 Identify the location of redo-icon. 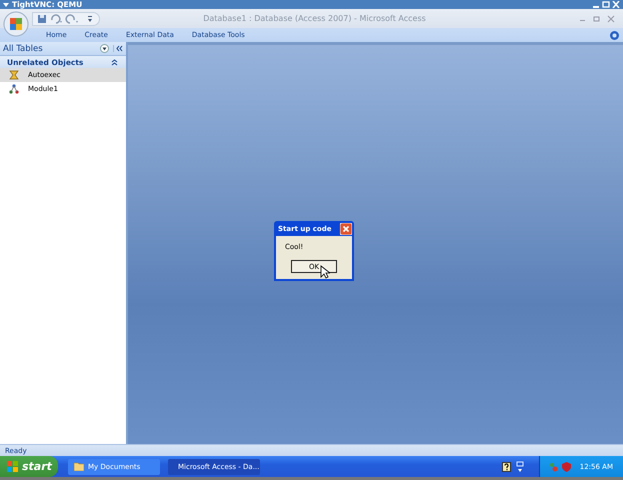
(72, 19).